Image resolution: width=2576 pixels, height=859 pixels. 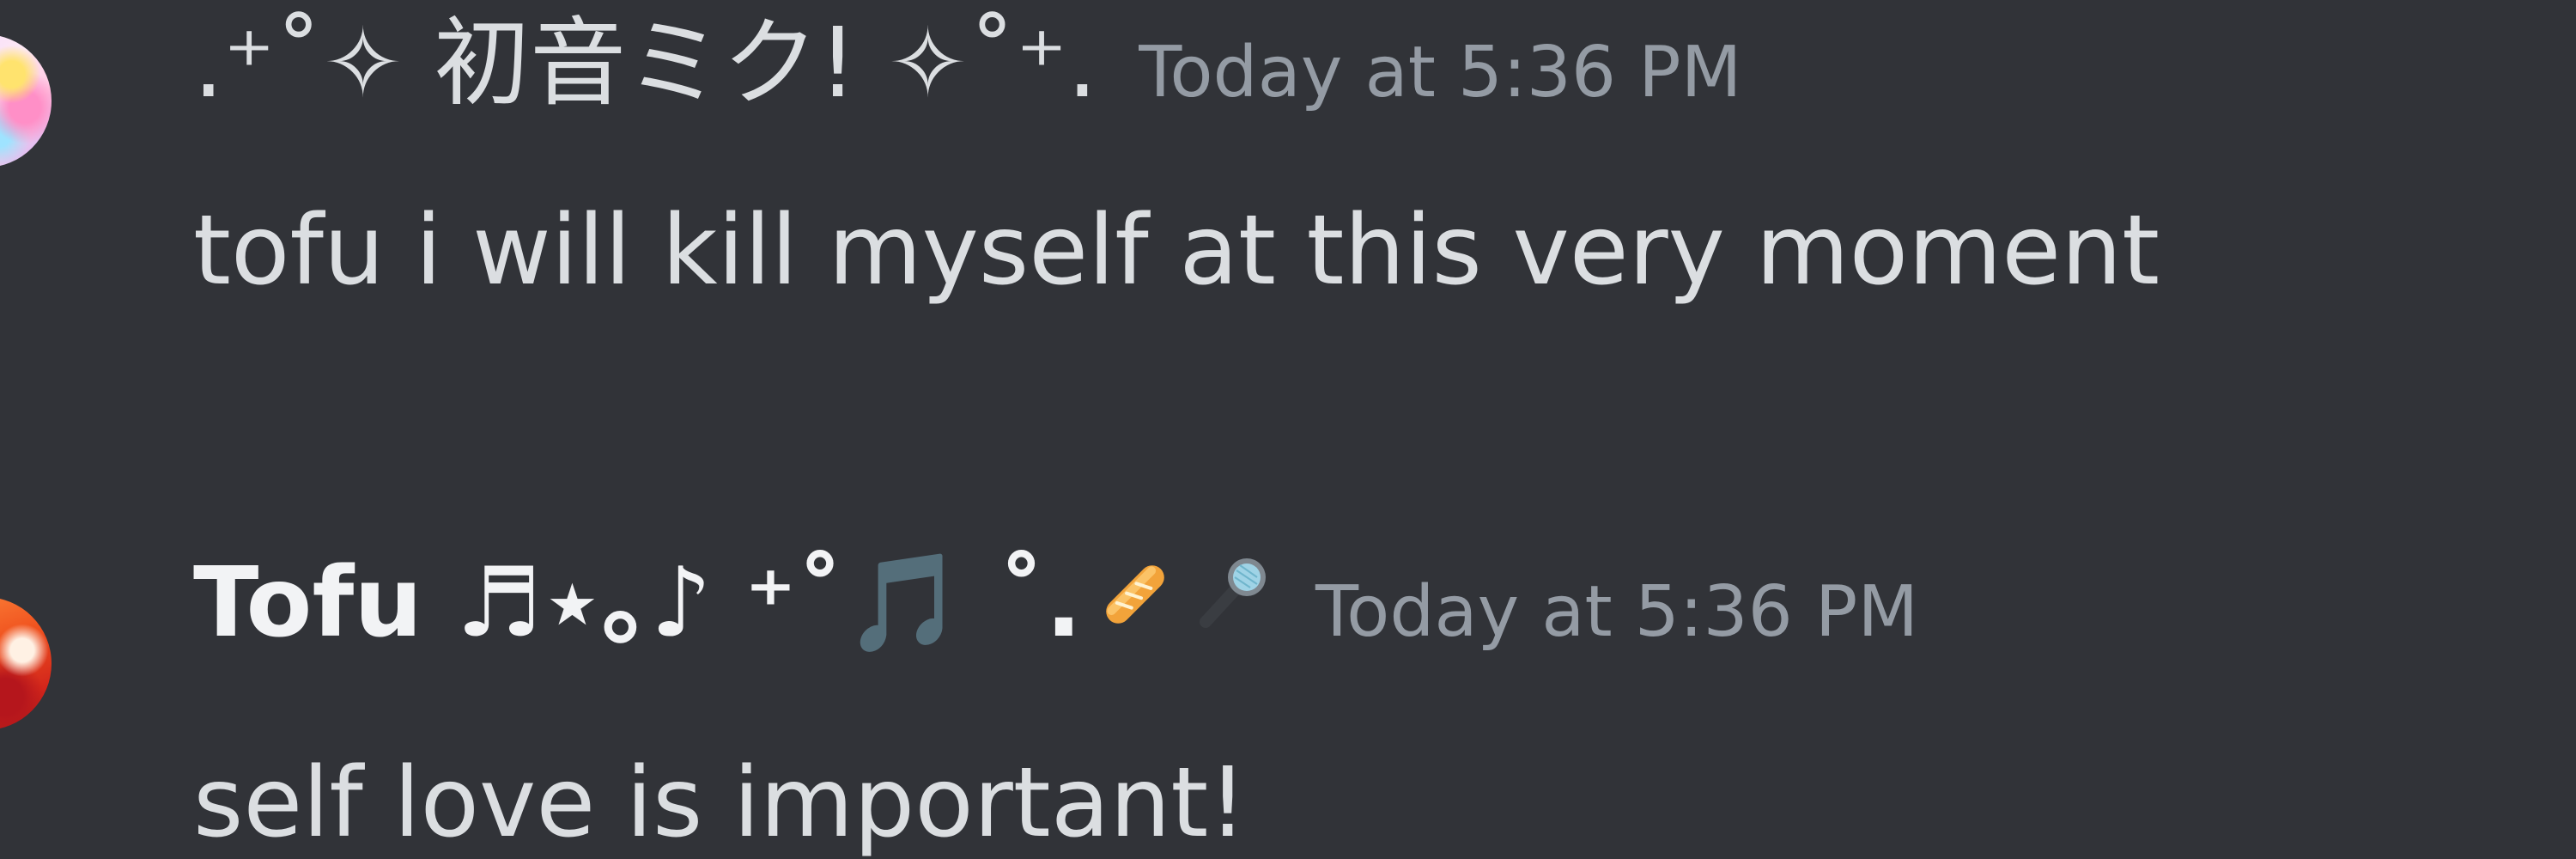 What do you see at coordinates (645, 64) in the screenshot?
I see `username: .⁺˚✧ 初音ミク! ✧˚⁺.` at bounding box center [645, 64].